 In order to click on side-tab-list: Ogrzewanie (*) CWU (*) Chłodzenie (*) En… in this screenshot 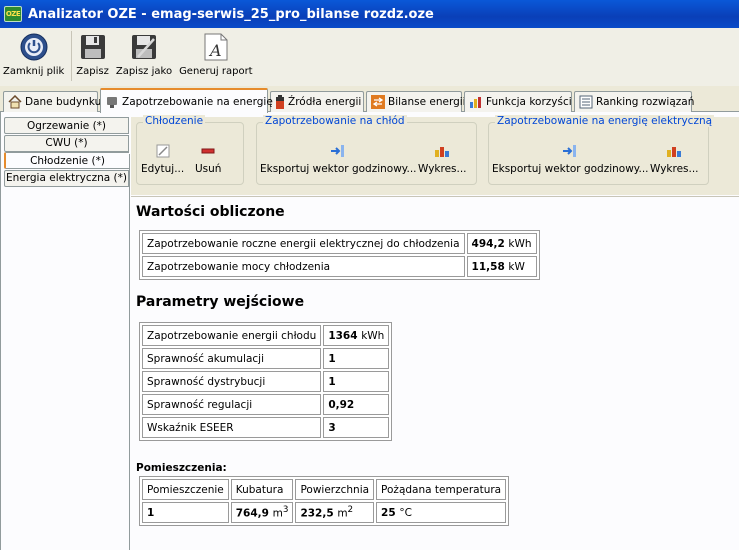, I will do `click(66, 152)`.